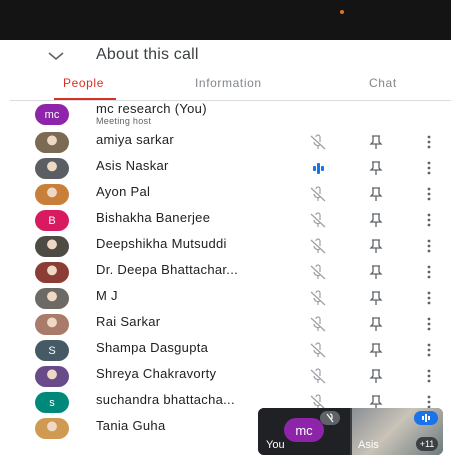 The width and height of the screenshot is (451, 457). What do you see at coordinates (147, 54) in the screenshot?
I see `sheet-title: About this call` at bounding box center [147, 54].